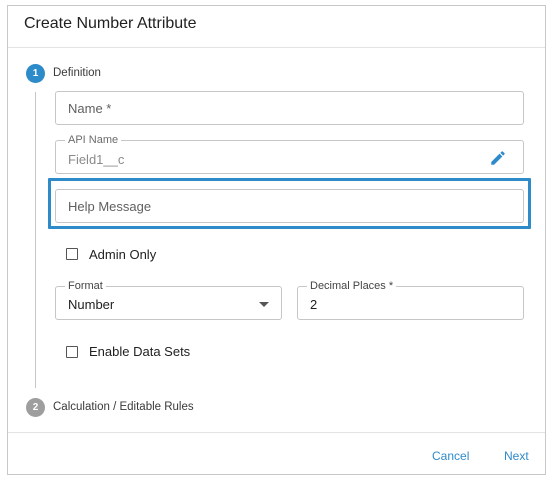 This screenshot has height=482, width=552. Describe the element at coordinates (72, 254) in the screenshot. I see `admin-only-checkbox` at that location.